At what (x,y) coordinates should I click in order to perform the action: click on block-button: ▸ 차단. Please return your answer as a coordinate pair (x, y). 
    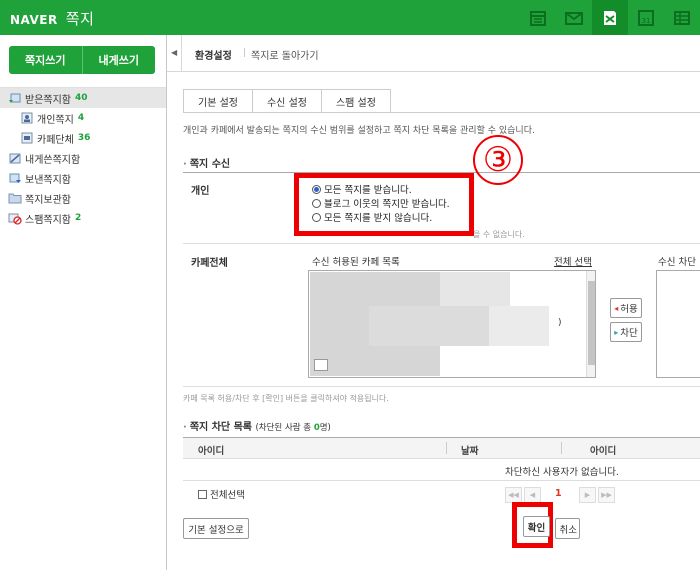
    Looking at the image, I should click on (626, 332).